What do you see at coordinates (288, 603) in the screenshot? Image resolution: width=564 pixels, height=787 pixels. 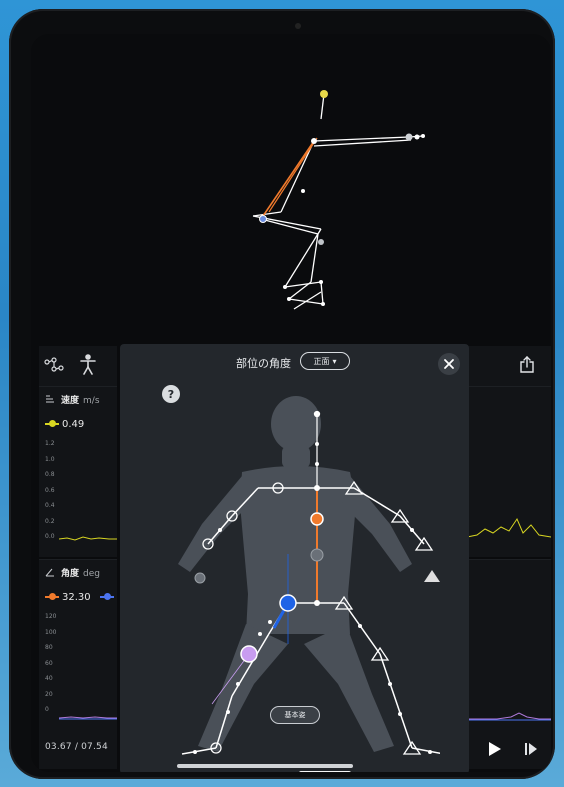 I see `hip-joint-selected` at bounding box center [288, 603].